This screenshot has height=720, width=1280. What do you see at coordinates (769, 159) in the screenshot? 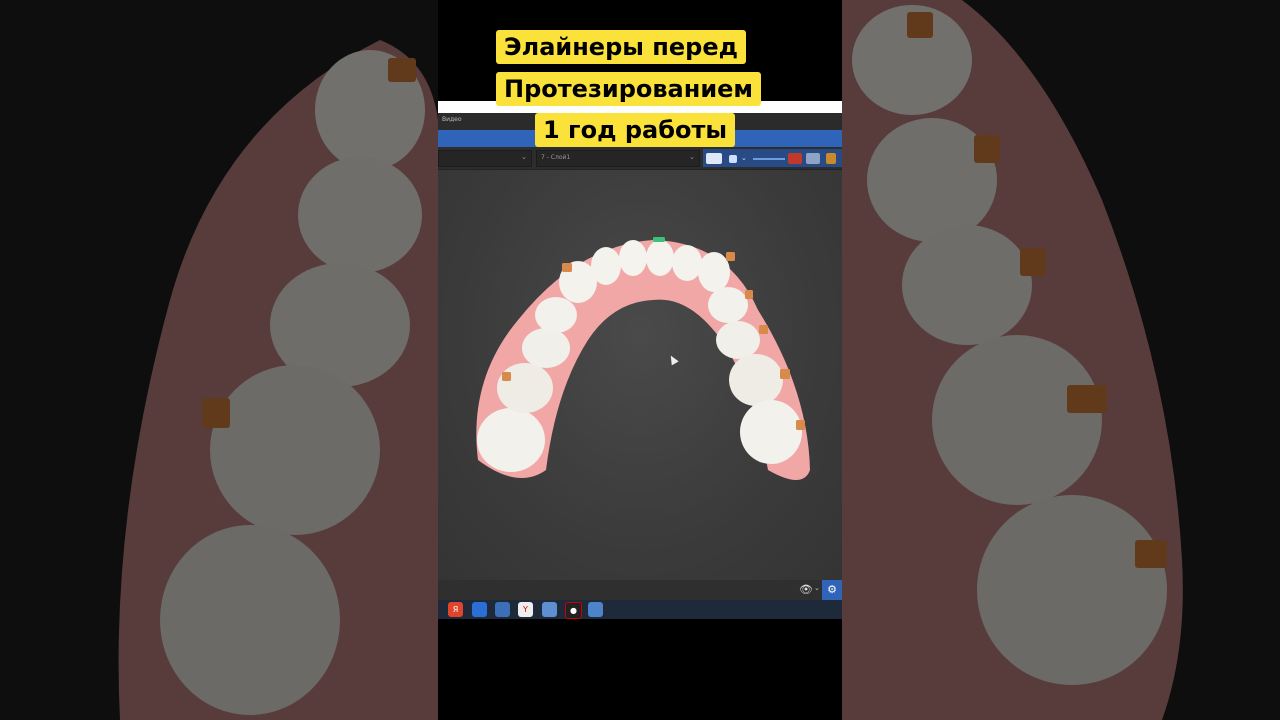
I see `slider-track` at bounding box center [769, 159].